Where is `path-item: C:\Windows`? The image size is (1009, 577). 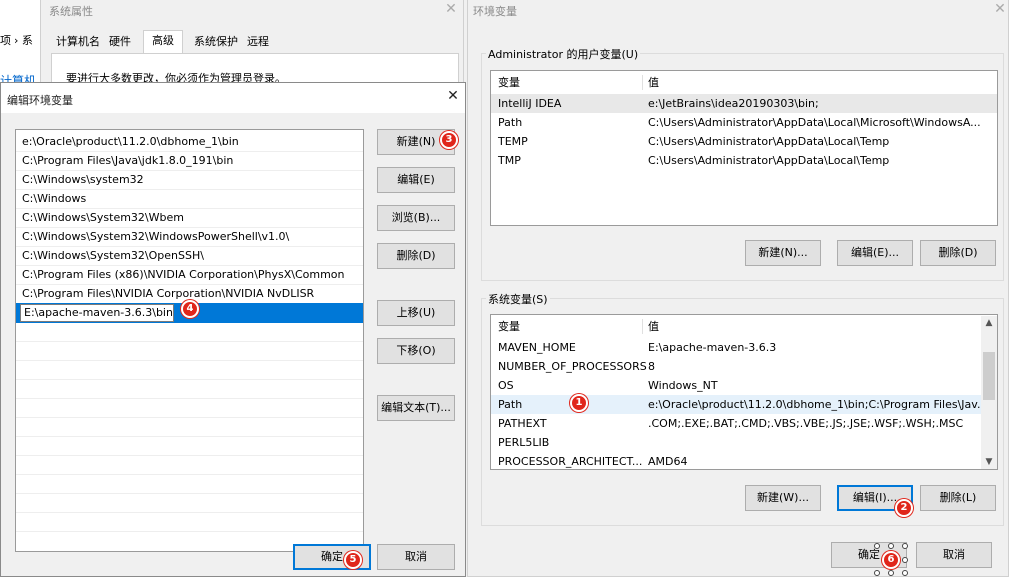
path-item: C:\Windows is located at coordinates (189, 198).